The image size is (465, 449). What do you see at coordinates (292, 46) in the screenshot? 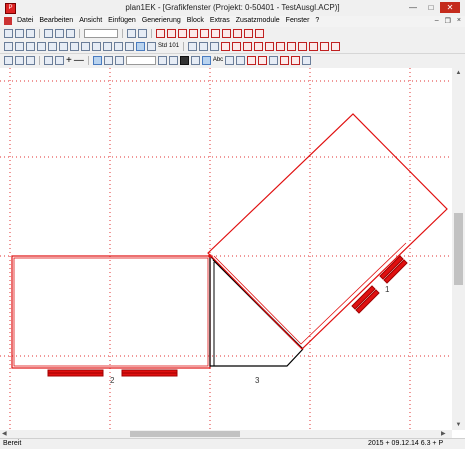
I see `tool-24-icon` at bounding box center [292, 46].